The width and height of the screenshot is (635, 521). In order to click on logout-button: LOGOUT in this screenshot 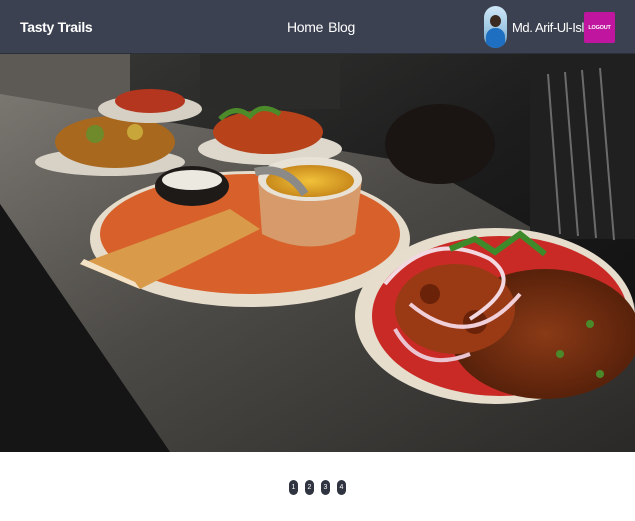, I will do `click(599, 27)`.